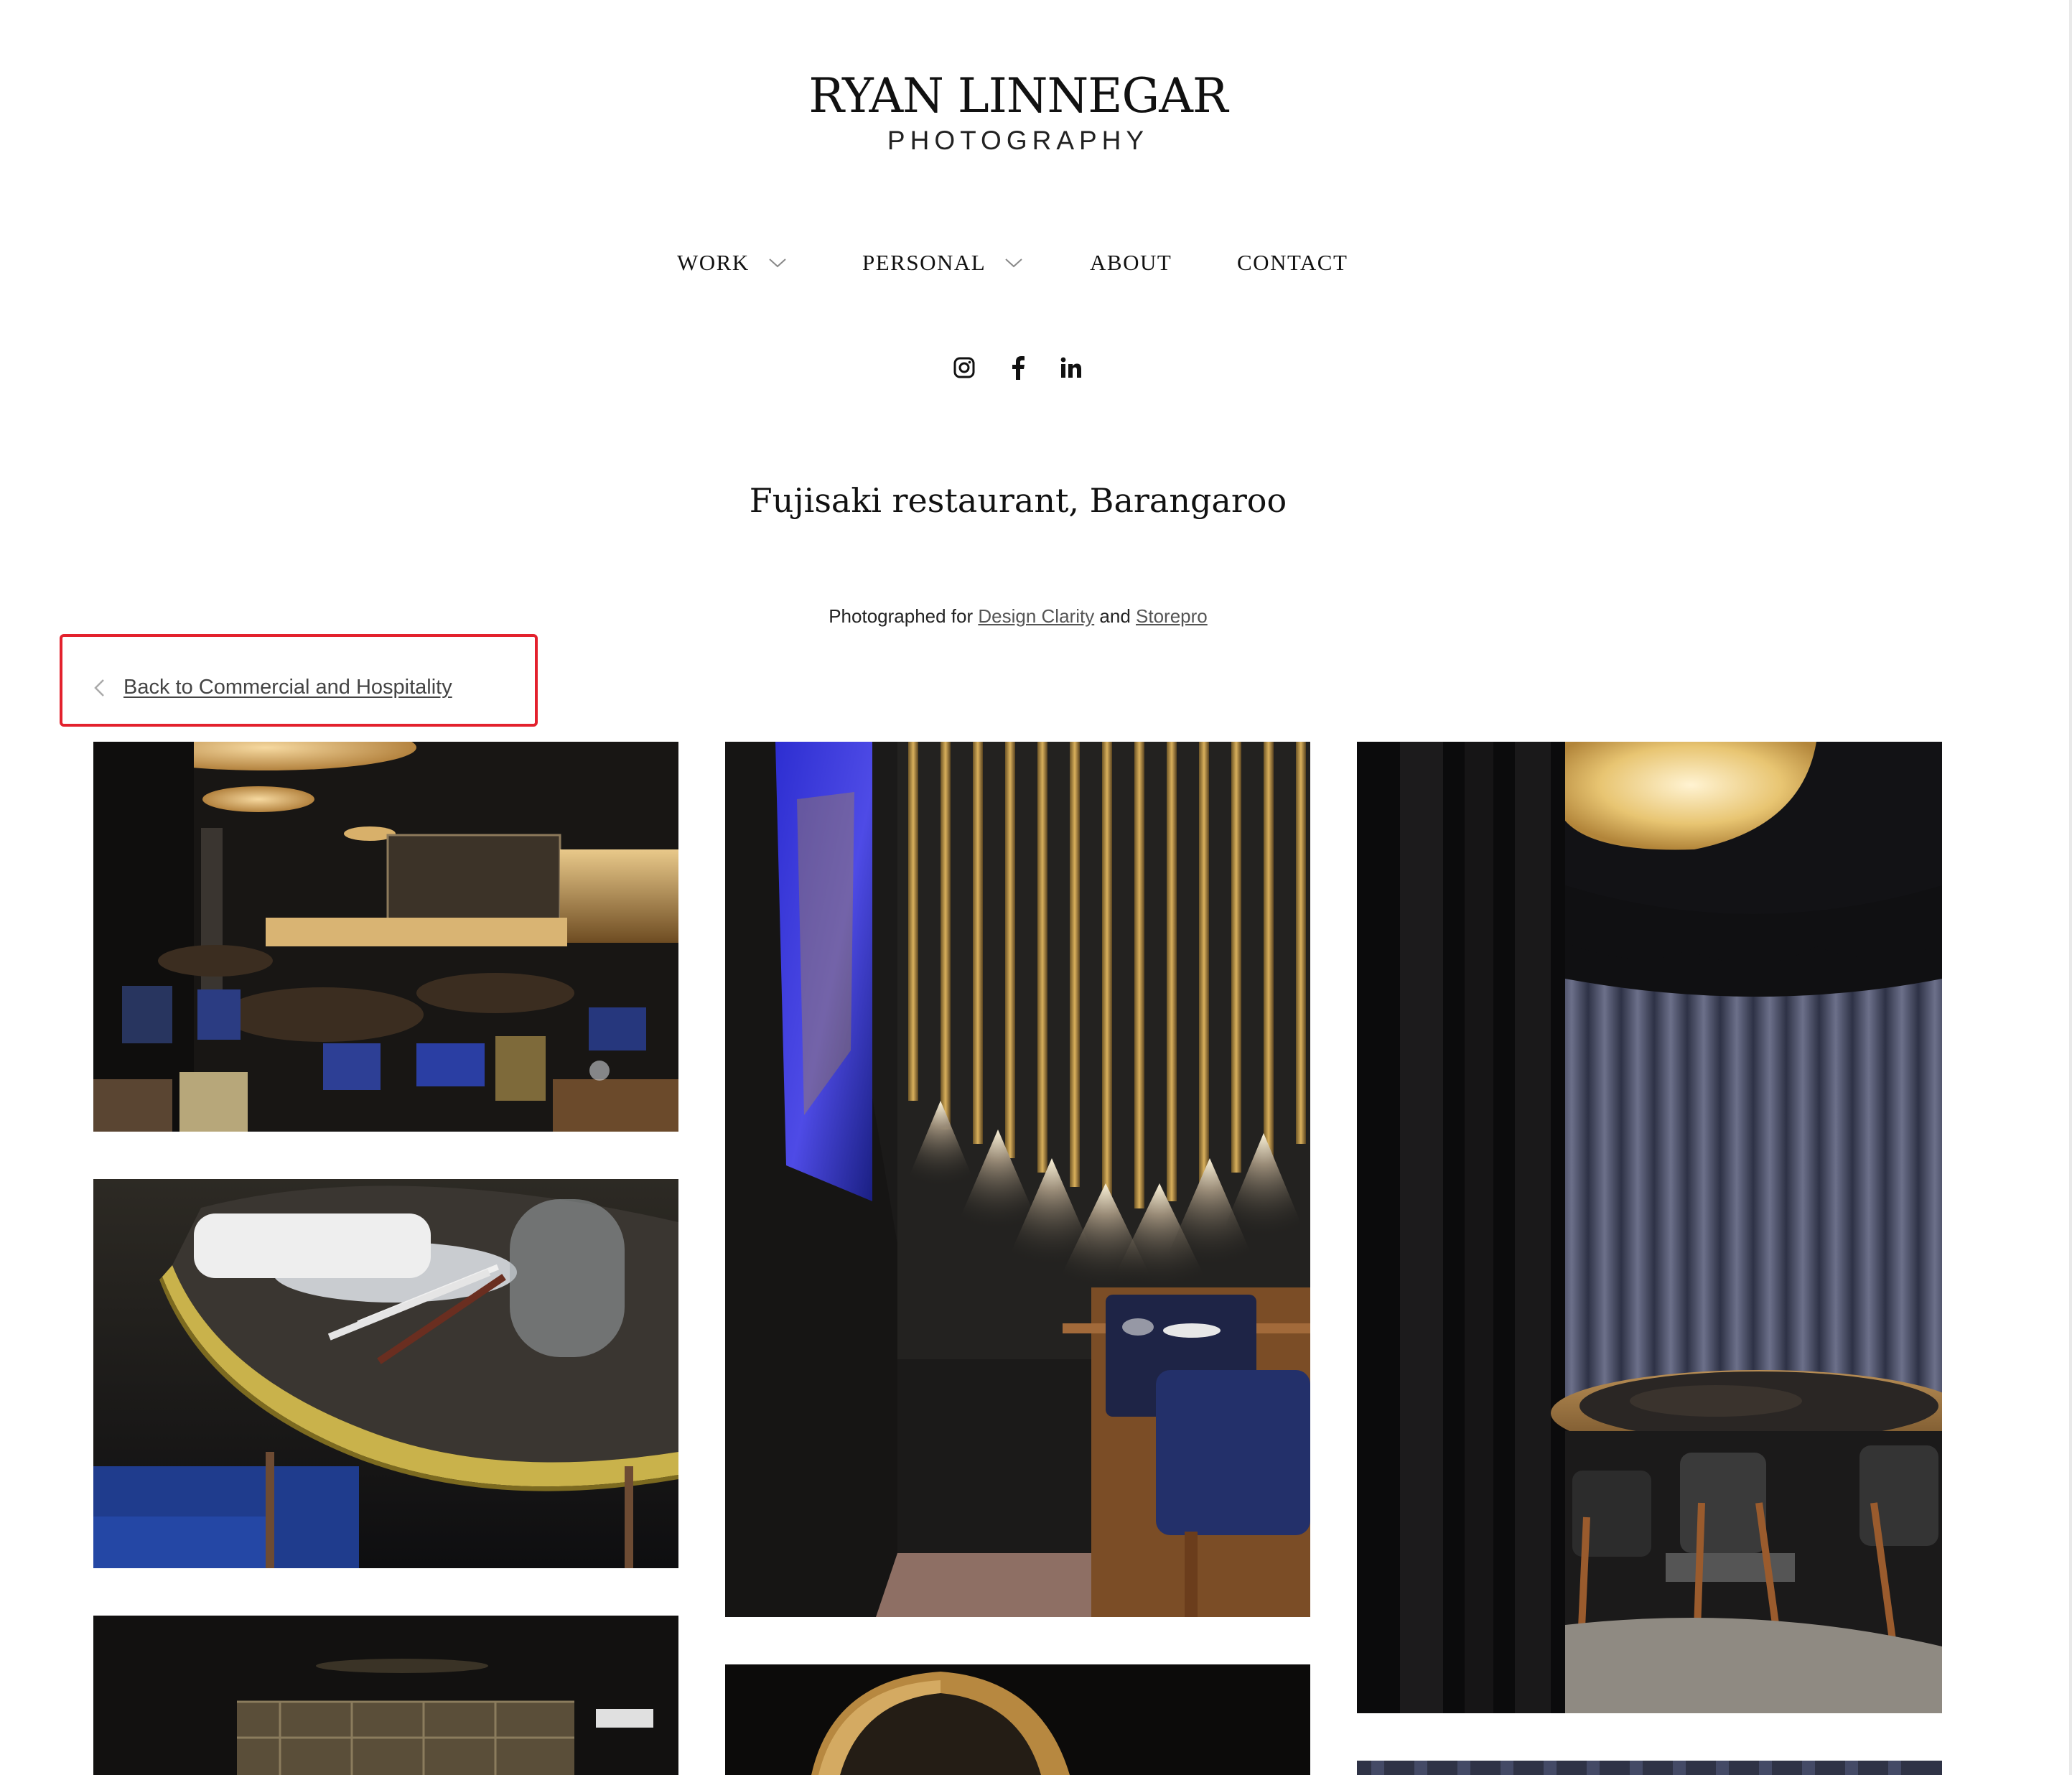  I want to click on nav-item-label: WORK, so click(713, 262).